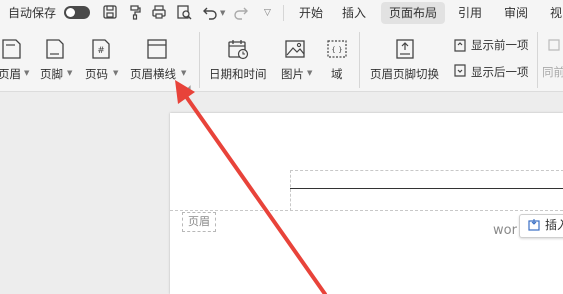  I want to click on autosave-label: 自动保存, so click(32, 13).